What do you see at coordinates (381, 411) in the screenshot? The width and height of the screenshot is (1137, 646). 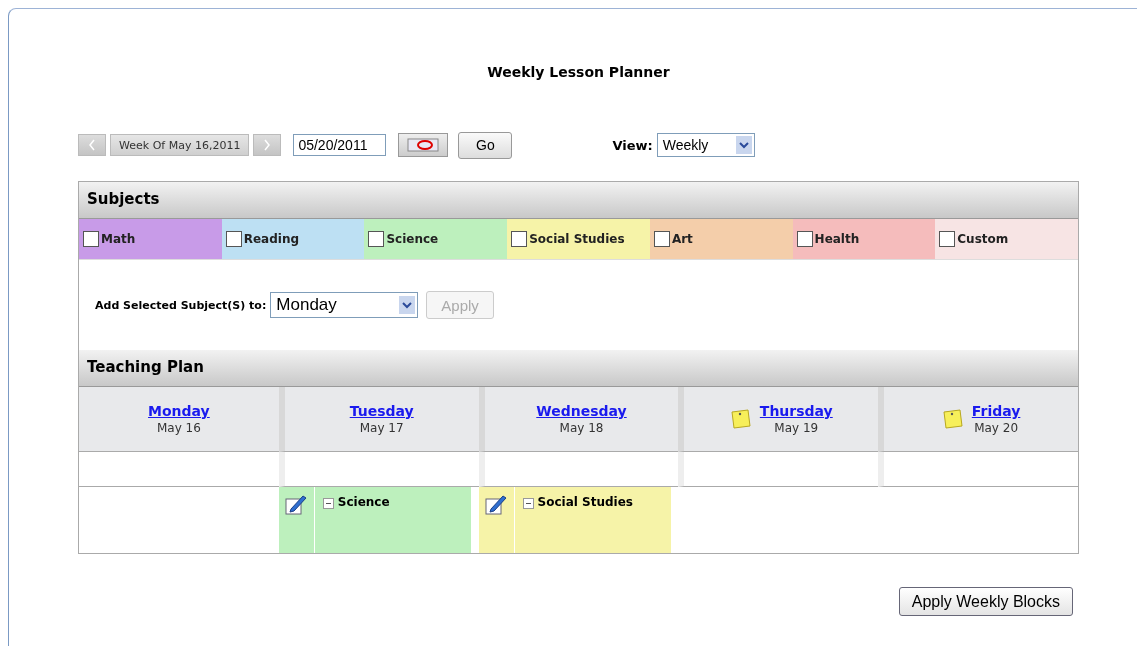 I see `day-link: Tuesday` at bounding box center [381, 411].